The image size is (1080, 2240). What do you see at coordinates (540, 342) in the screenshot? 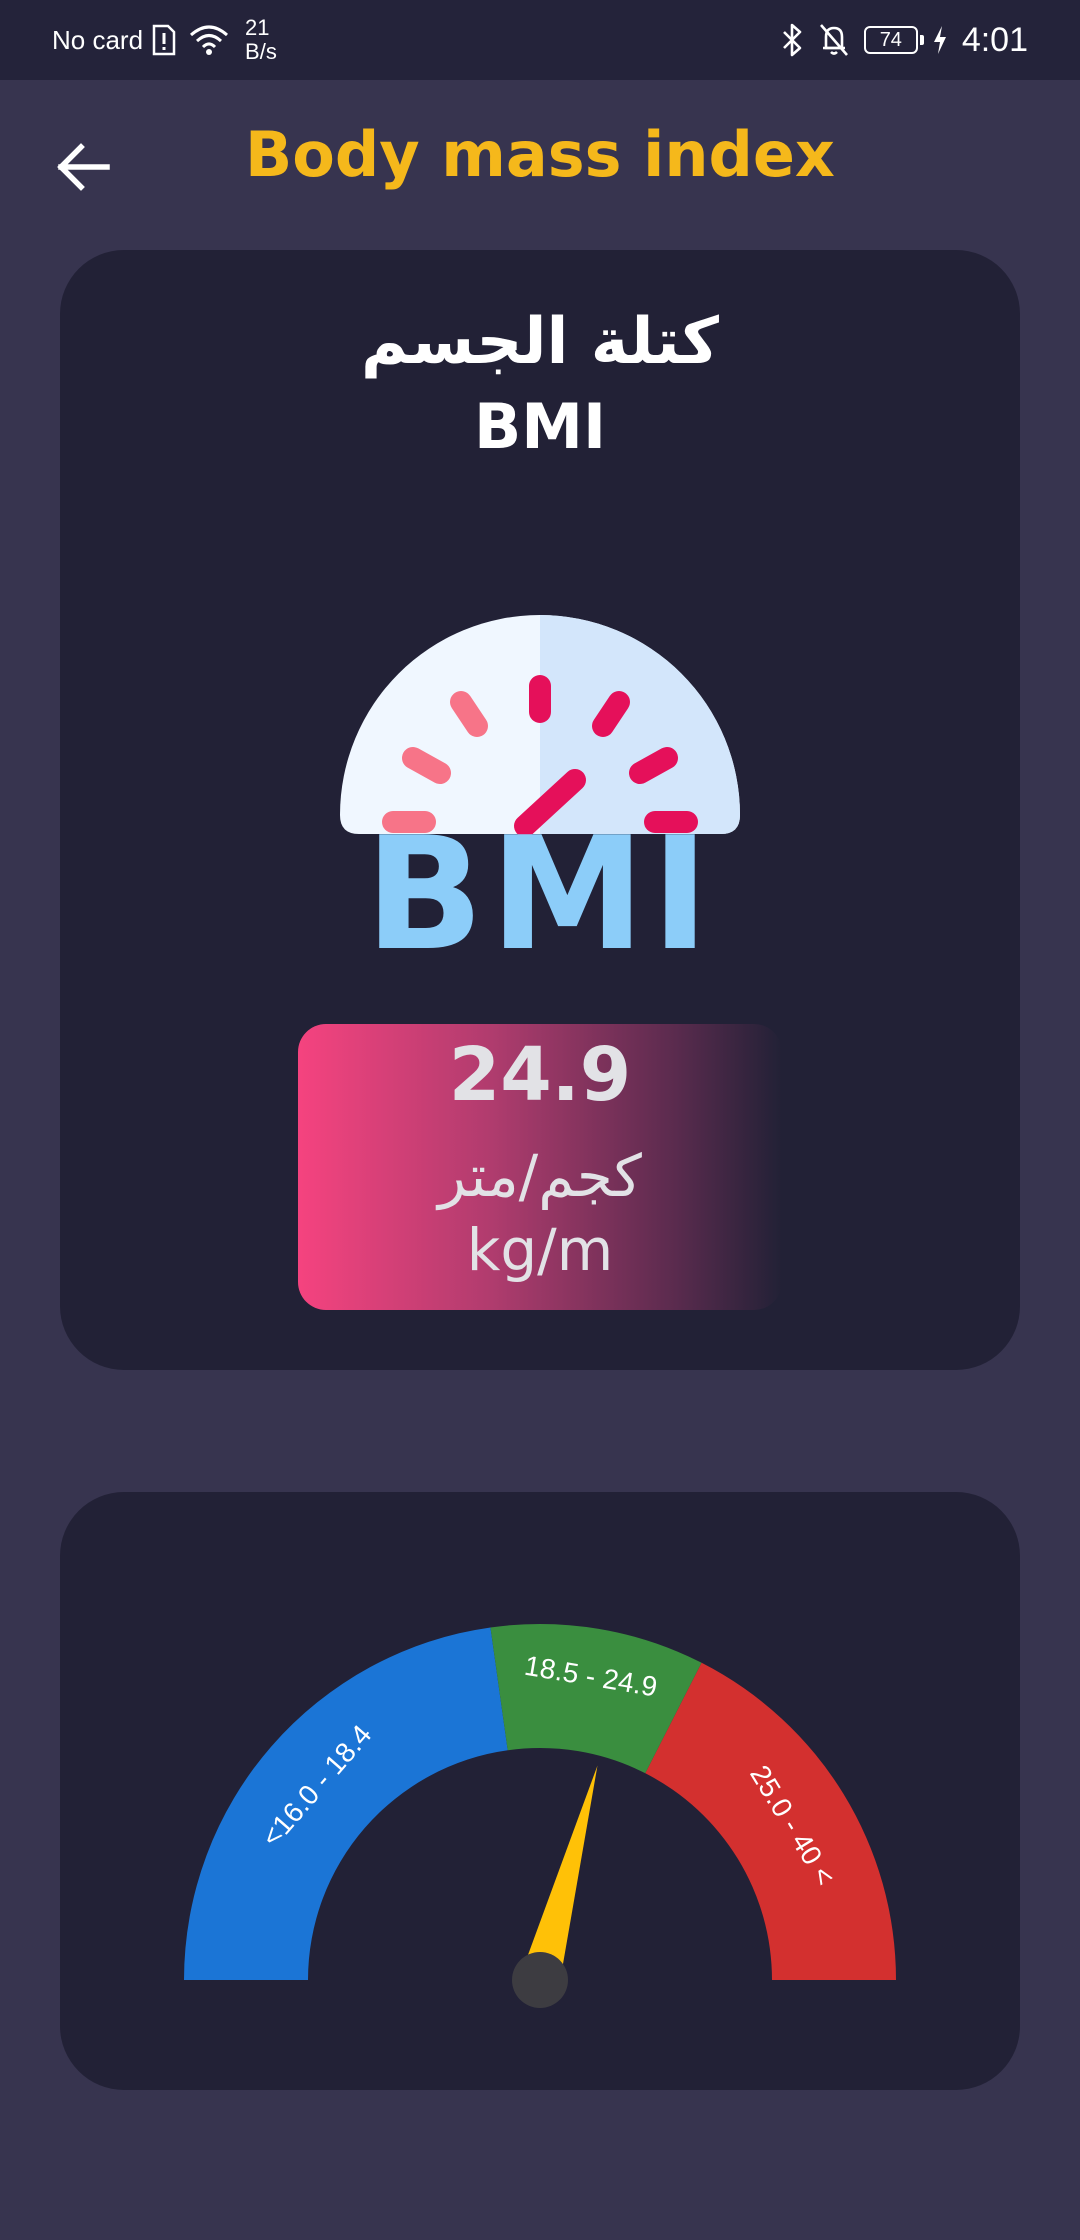
I see `card-title-arabic: كتلة الجسم` at bounding box center [540, 342].